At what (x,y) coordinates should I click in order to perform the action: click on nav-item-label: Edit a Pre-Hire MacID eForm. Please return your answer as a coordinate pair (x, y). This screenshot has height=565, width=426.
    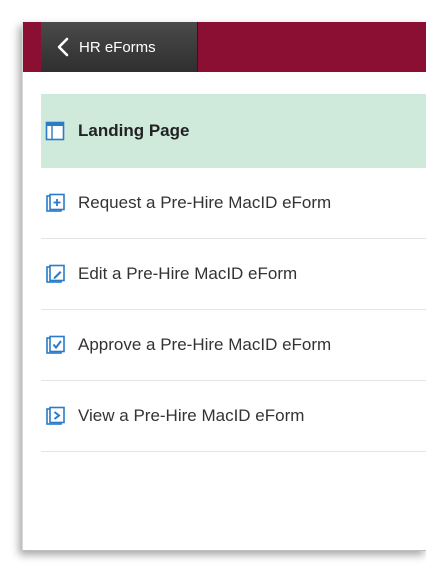
    Looking at the image, I should click on (188, 273).